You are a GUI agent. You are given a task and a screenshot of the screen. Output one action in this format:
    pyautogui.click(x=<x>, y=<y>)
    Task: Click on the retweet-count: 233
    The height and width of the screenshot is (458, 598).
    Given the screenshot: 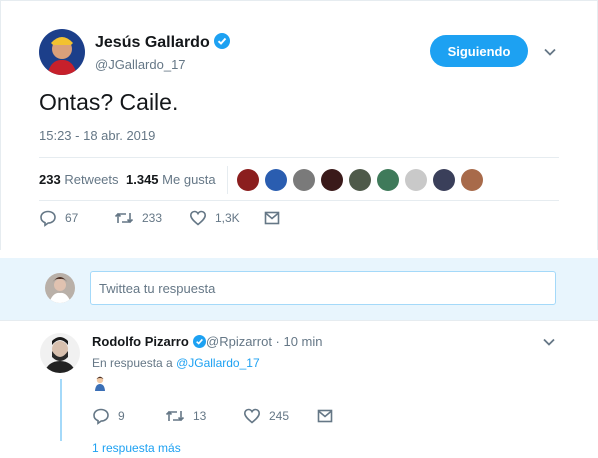 What is the action you would take?
    pyautogui.click(x=152, y=218)
    